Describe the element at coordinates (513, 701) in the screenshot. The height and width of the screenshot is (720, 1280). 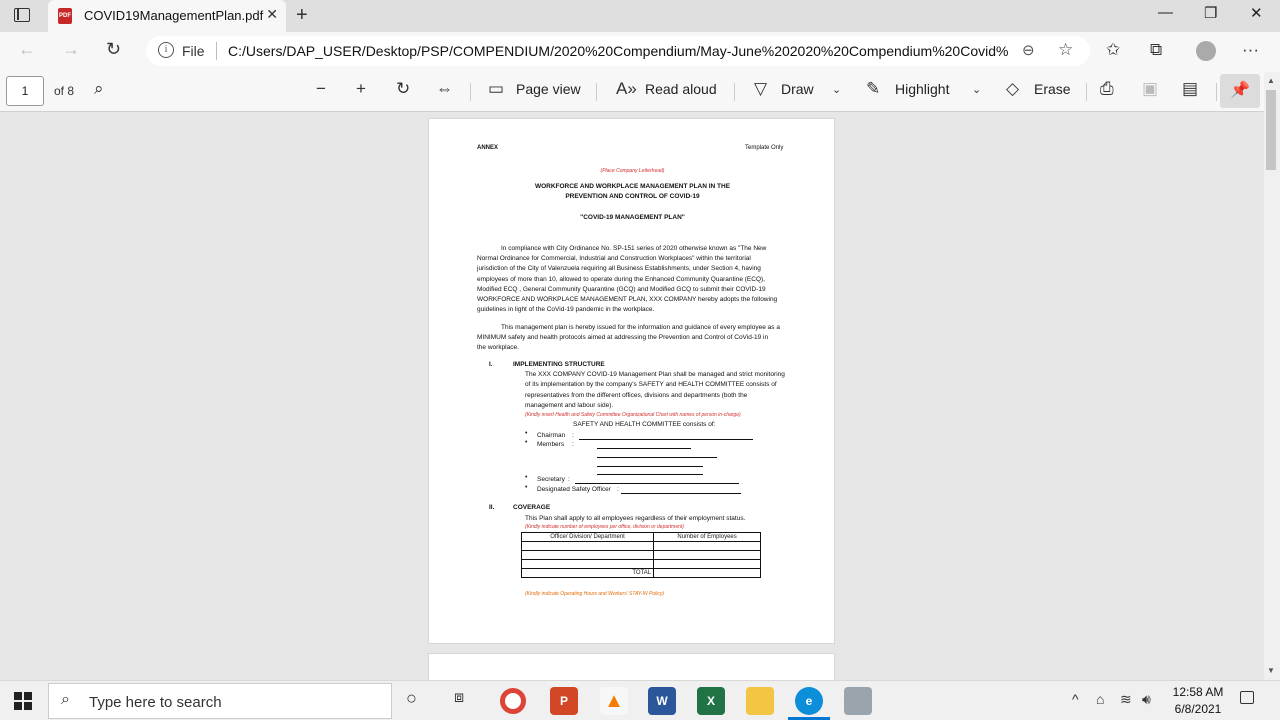
I see `chrome-icon` at that location.